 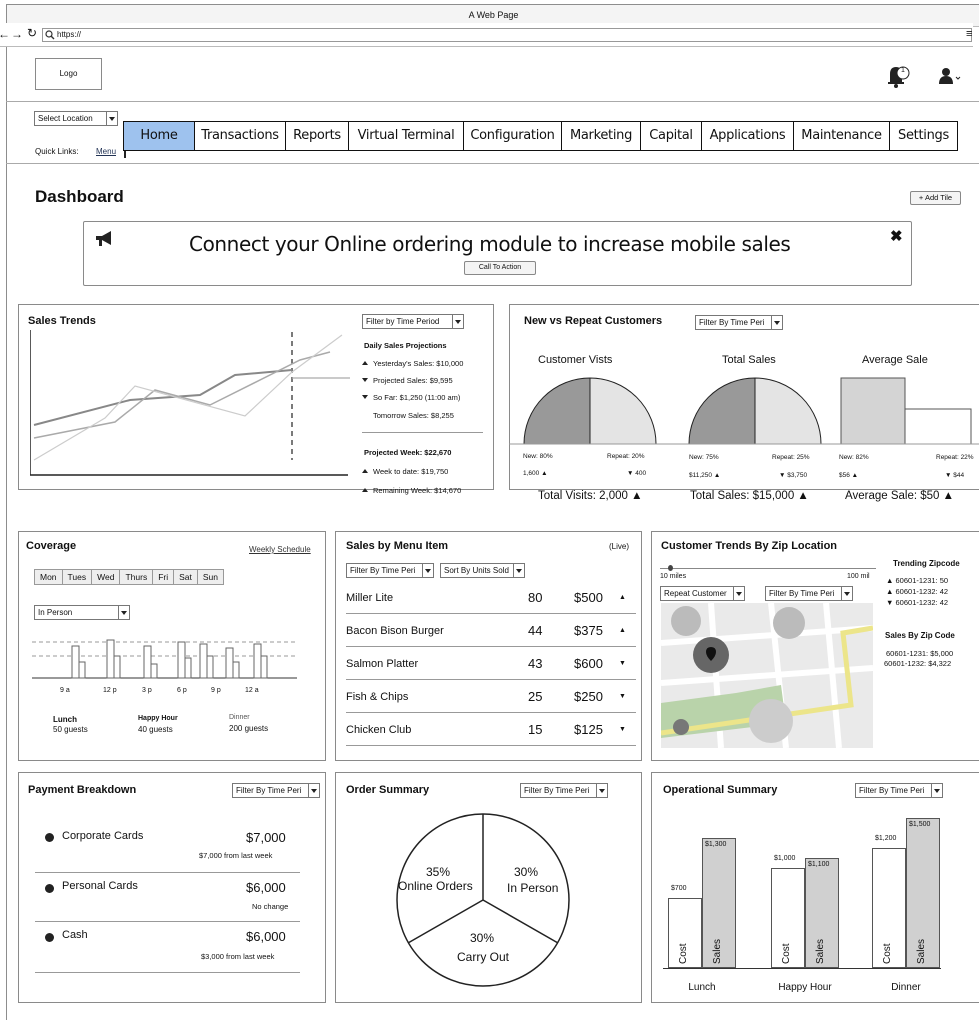 What do you see at coordinates (491, 730) in the screenshot?
I see `menu-item-row: Chicken Club 15 $125 ▼` at bounding box center [491, 730].